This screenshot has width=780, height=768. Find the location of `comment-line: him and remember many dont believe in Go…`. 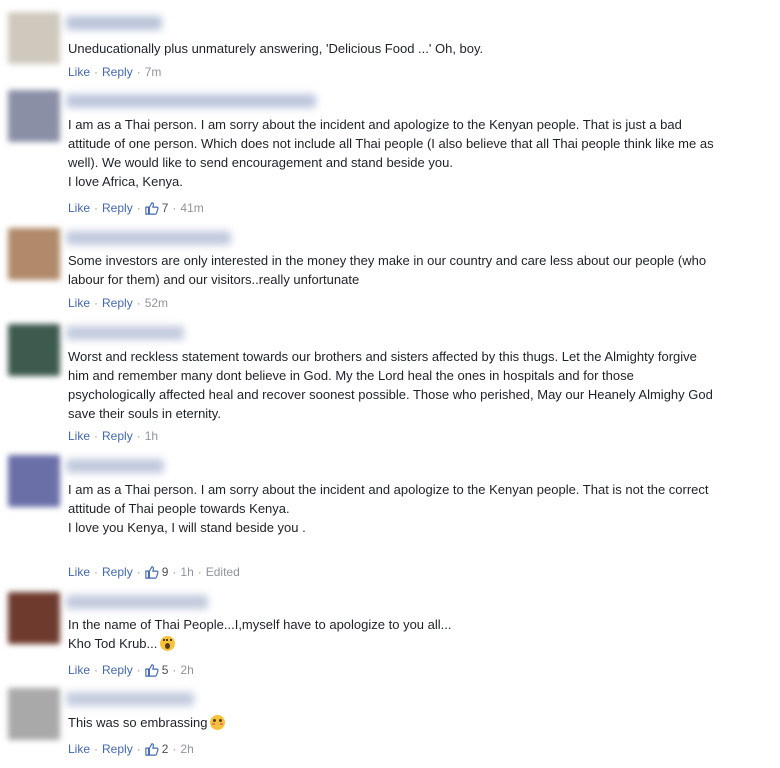

comment-line: him and remember many dont believe in Go… is located at coordinates (351, 375).